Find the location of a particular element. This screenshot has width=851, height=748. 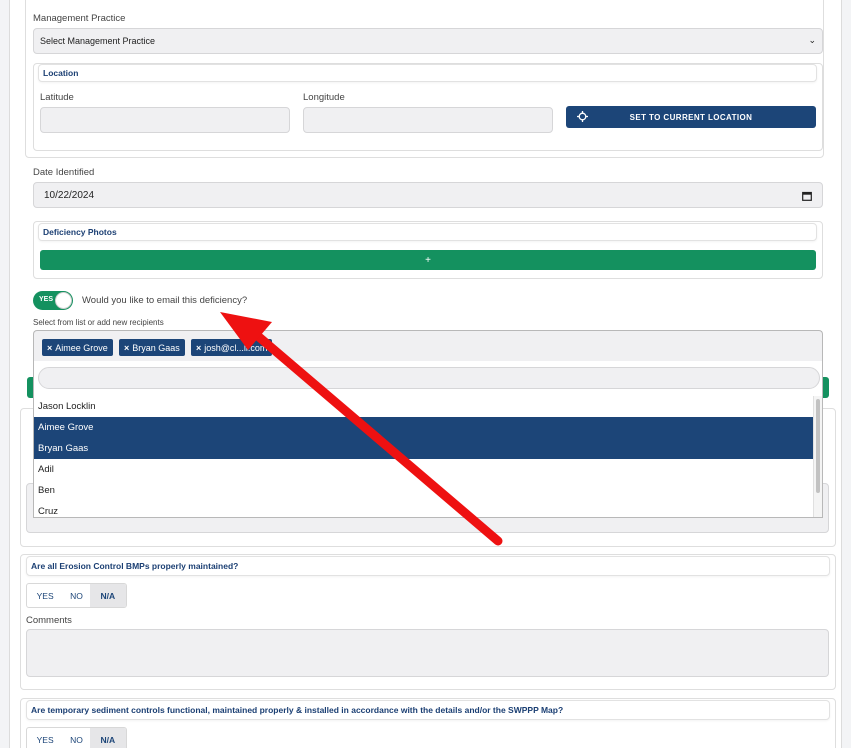

longitude-label: Longitude is located at coordinates (324, 97).